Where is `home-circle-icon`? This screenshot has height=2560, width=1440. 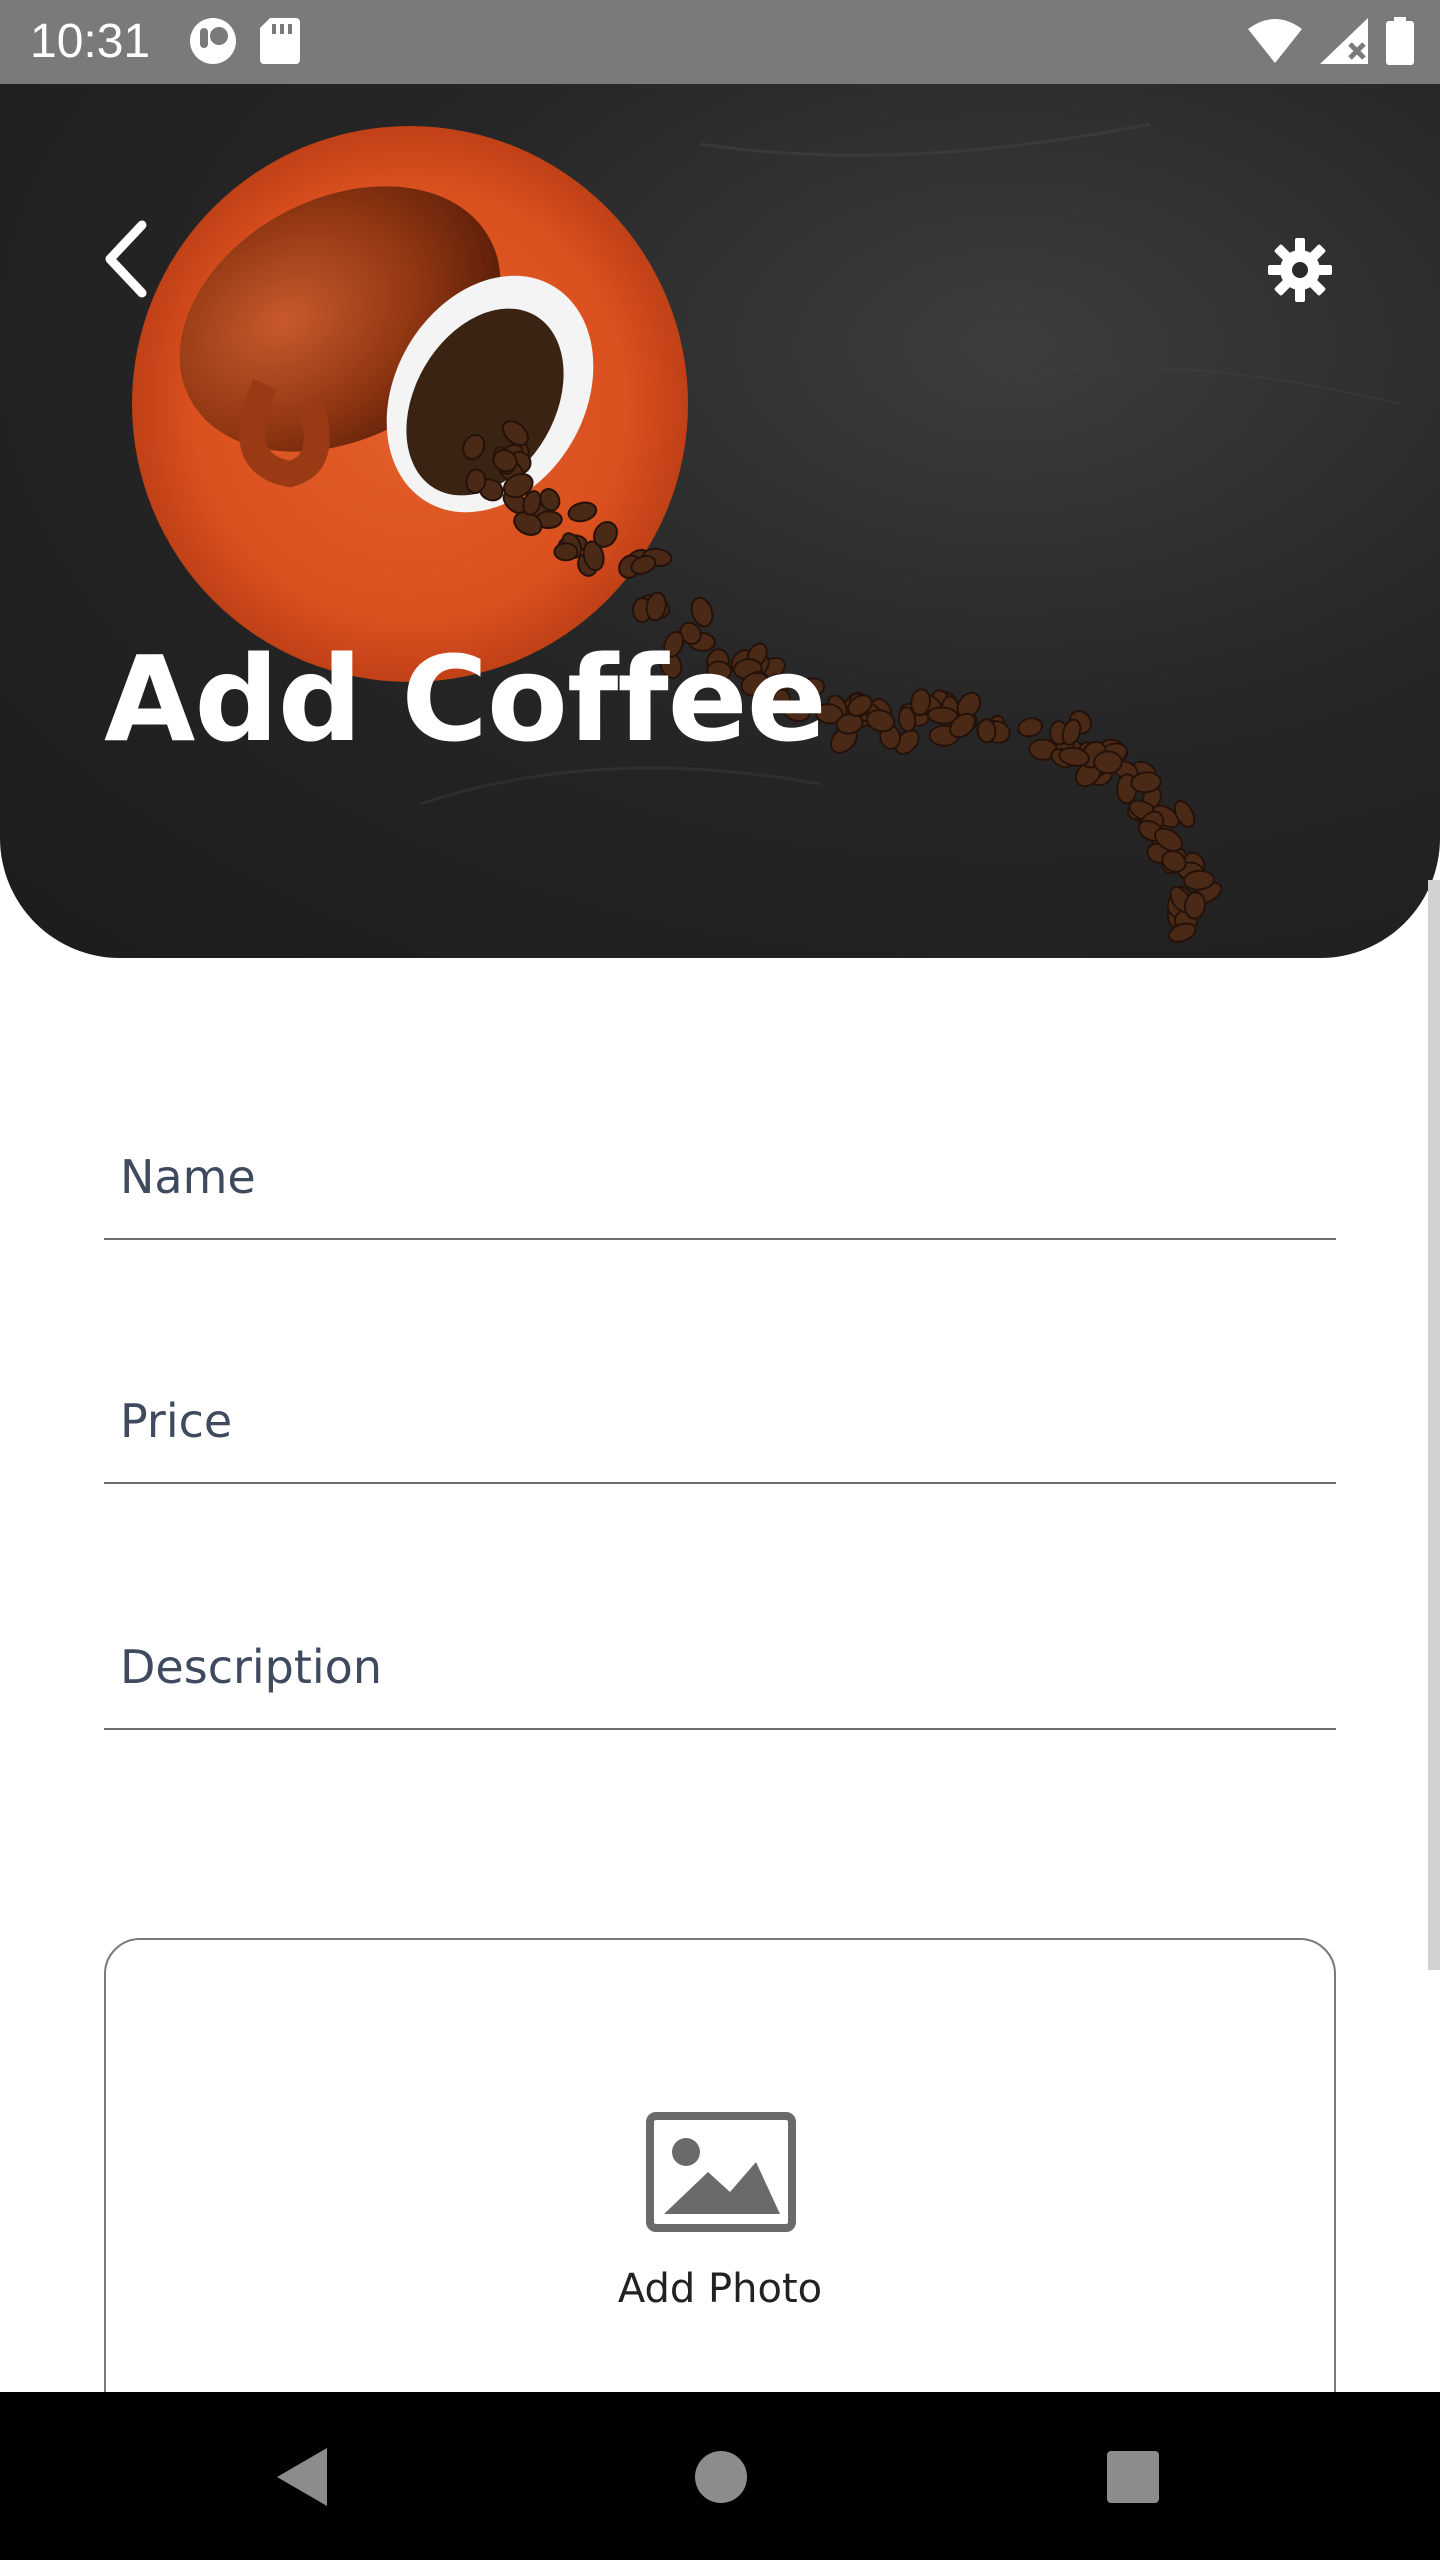 home-circle-icon is located at coordinates (721, 2477).